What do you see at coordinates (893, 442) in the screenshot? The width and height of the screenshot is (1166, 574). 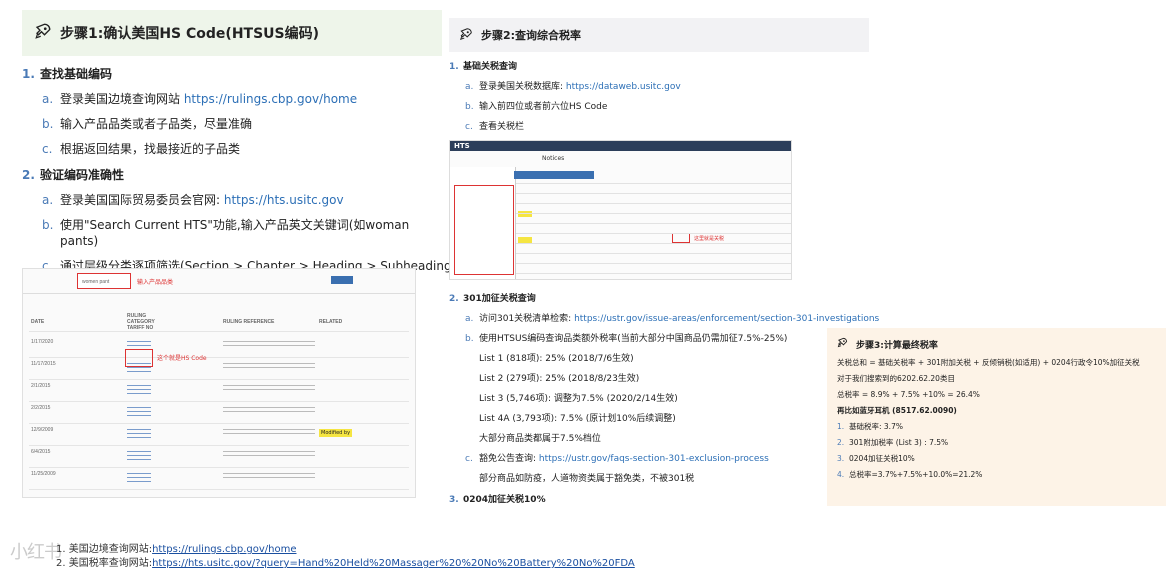 I see `list-item: 2. 301附加税率 (List 3) : 7.5%` at bounding box center [893, 442].